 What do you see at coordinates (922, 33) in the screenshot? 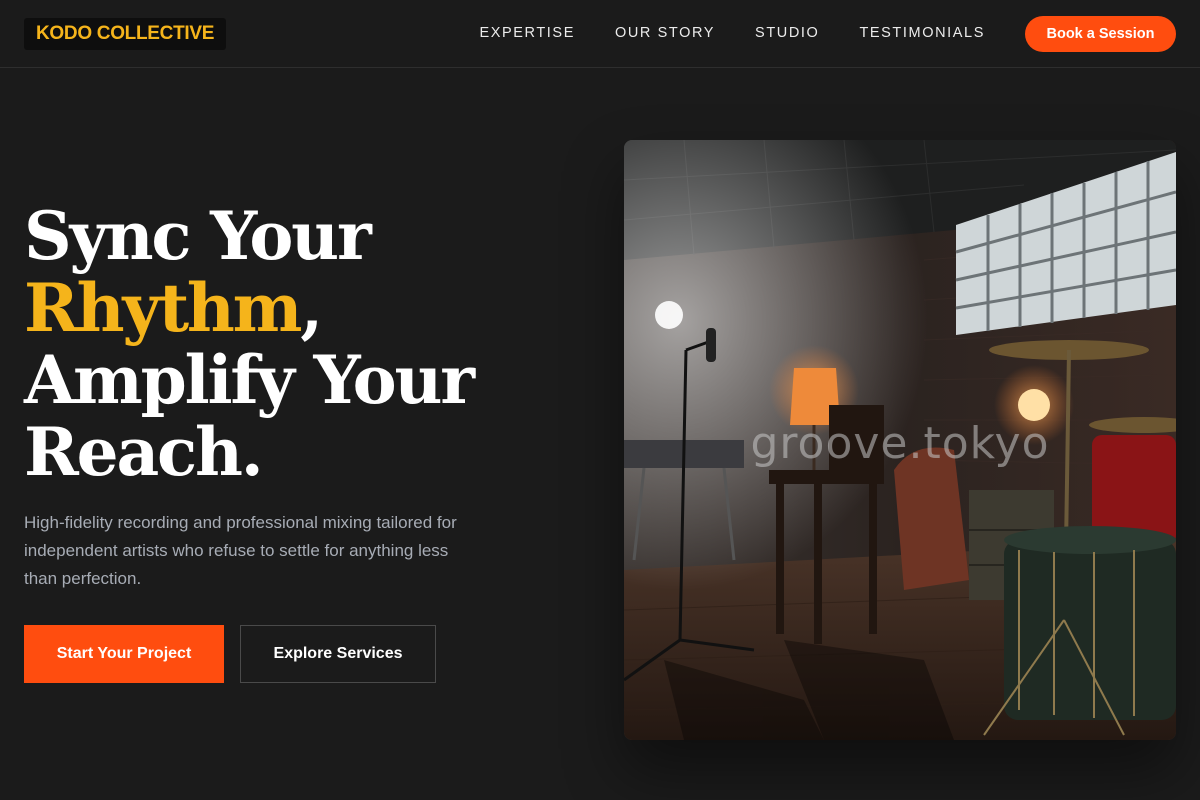
I see `nav-link-testimonials: TESTIMONIALS` at bounding box center [922, 33].